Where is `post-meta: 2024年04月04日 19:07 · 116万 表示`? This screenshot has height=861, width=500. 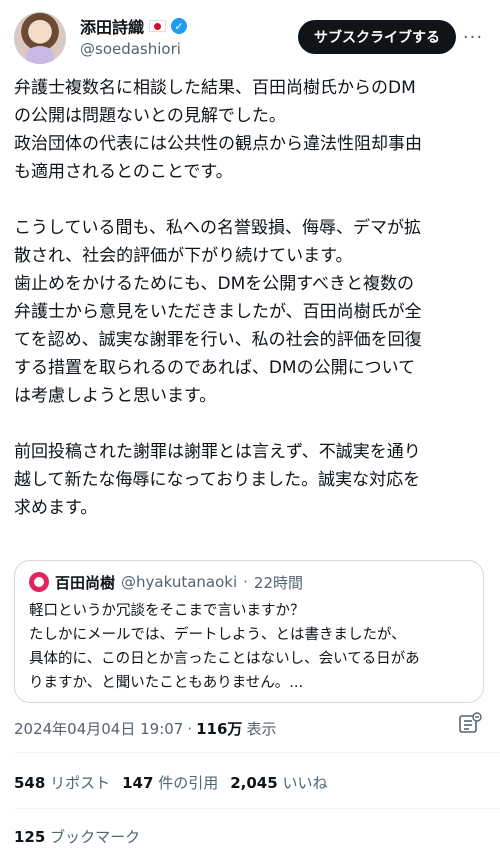 post-meta: 2024年04月04日 19:07 · 116万 表示 is located at coordinates (145, 728).